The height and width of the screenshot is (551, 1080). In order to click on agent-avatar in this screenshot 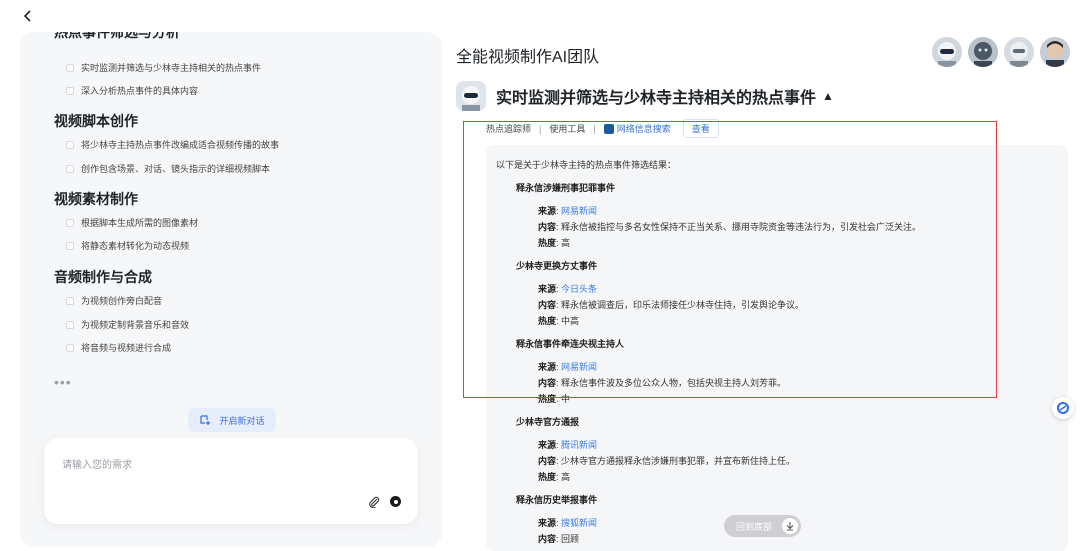, I will do `click(471, 96)`.